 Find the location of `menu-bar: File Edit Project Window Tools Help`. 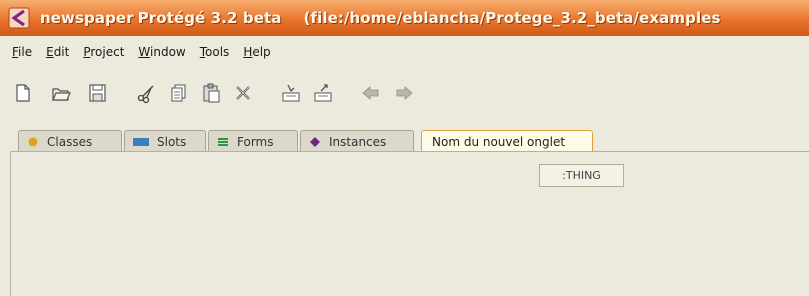

menu-bar: File Edit Project Window Tools Help is located at coordinates (404, 52).